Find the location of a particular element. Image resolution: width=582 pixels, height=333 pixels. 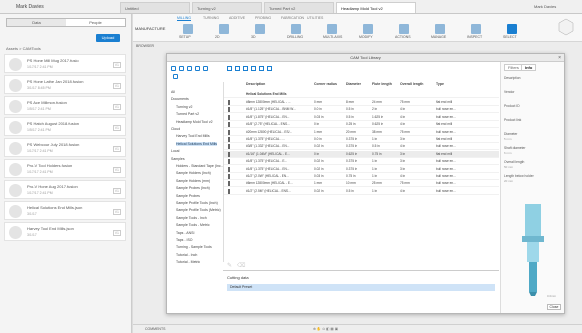

col-type: Type is located at coordinates (440, 84).